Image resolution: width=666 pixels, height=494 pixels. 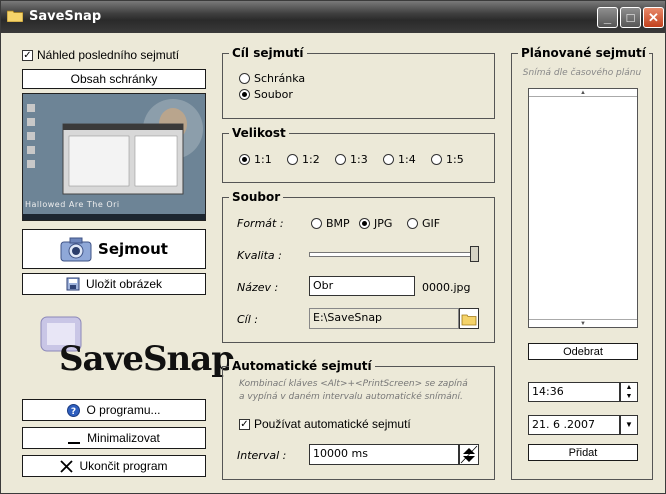 I want to click on size-option-label: 1:4, so click(x=407, y=159).